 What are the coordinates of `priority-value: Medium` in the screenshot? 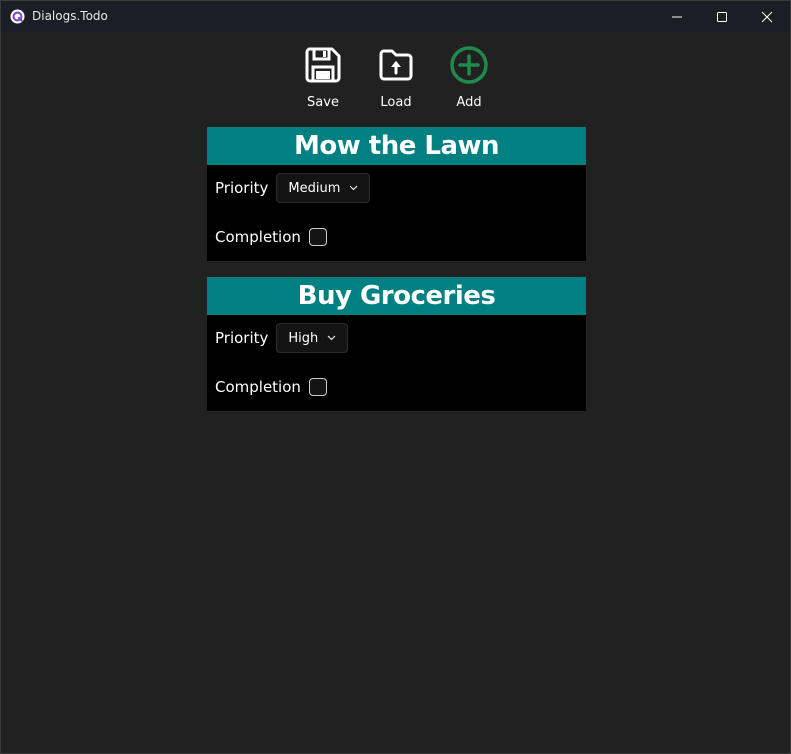 It's located at (314, 188).